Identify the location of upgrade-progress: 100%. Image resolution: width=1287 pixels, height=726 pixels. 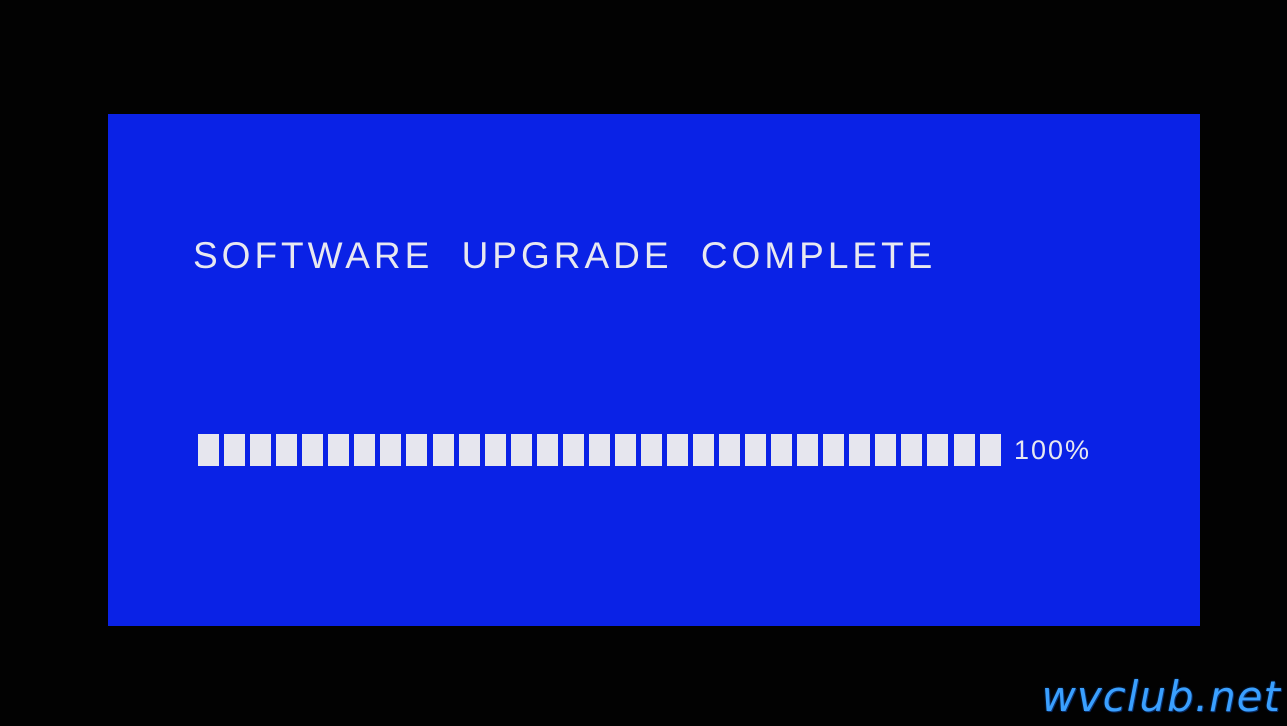
(644, 450).